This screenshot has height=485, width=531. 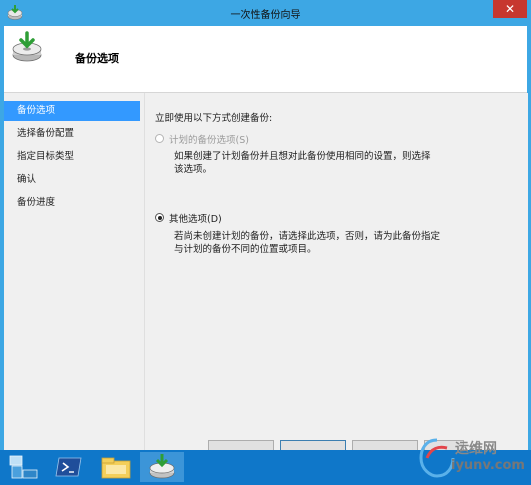 I want to click on window-title: 一次性备份向导, so click(x=265, y=15).